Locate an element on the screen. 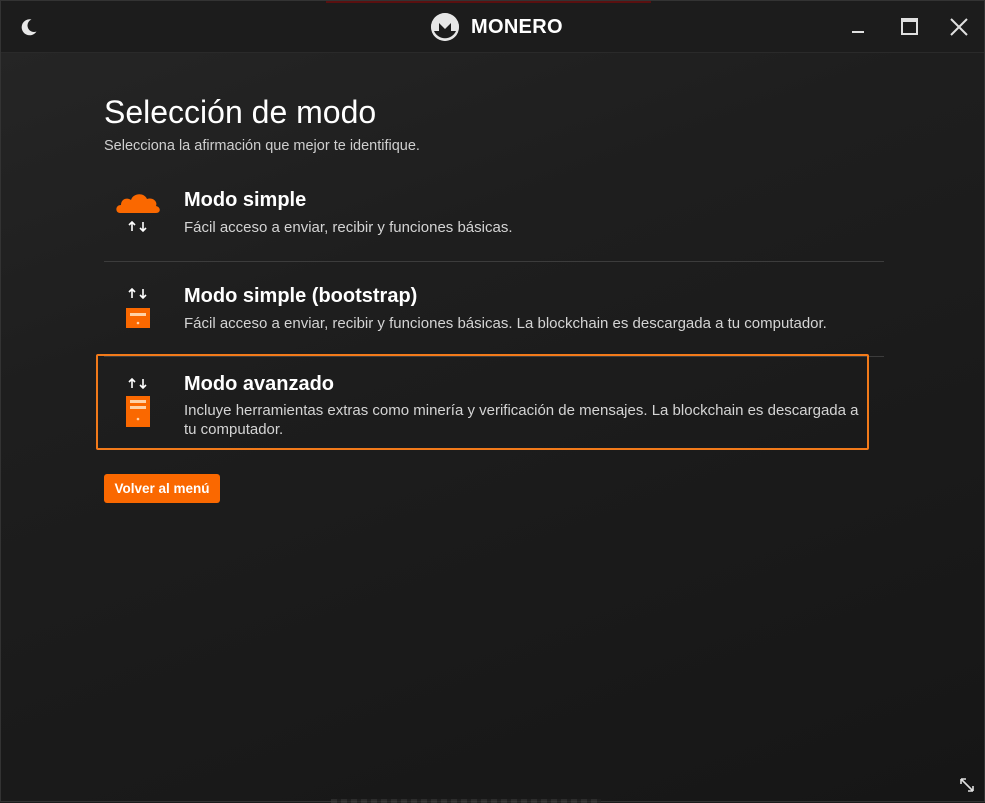 This screenshot has width=985, height=803. divider is located at coordinates (494, 261).